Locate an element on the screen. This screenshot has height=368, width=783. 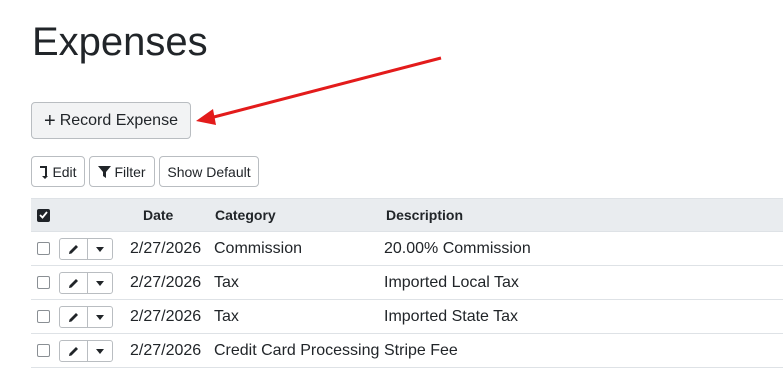
table-row: 2/27/2026 Tax Imported State Tax is located at coordinates (407, 317).